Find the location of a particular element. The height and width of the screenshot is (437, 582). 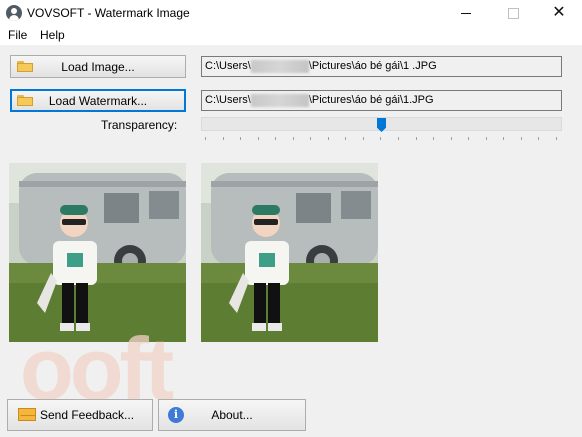

menu-file: File is located at coordinates (17, 35).